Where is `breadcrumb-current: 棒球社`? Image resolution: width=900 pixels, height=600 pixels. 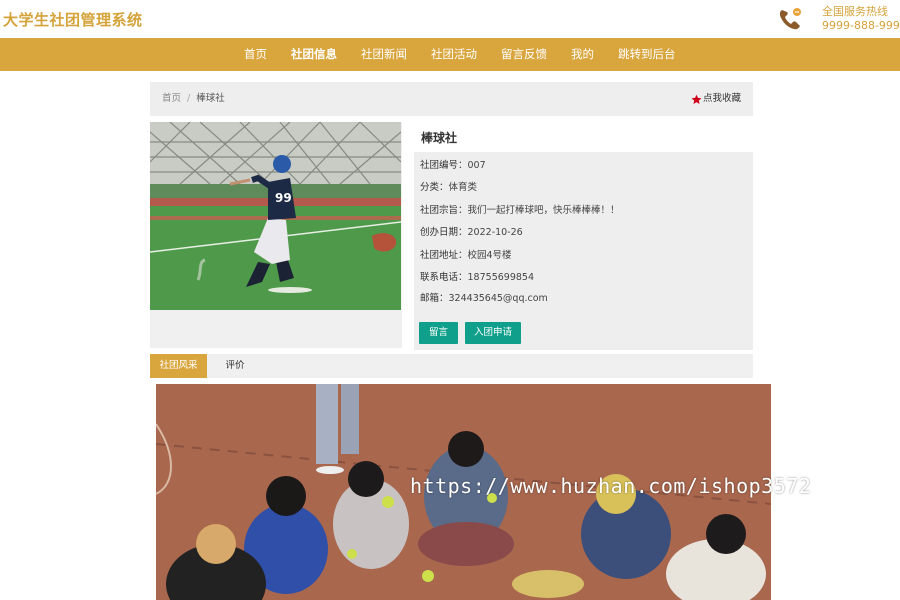 breadcrumb-current: 棒球社 is located at coordinates (210, 98).